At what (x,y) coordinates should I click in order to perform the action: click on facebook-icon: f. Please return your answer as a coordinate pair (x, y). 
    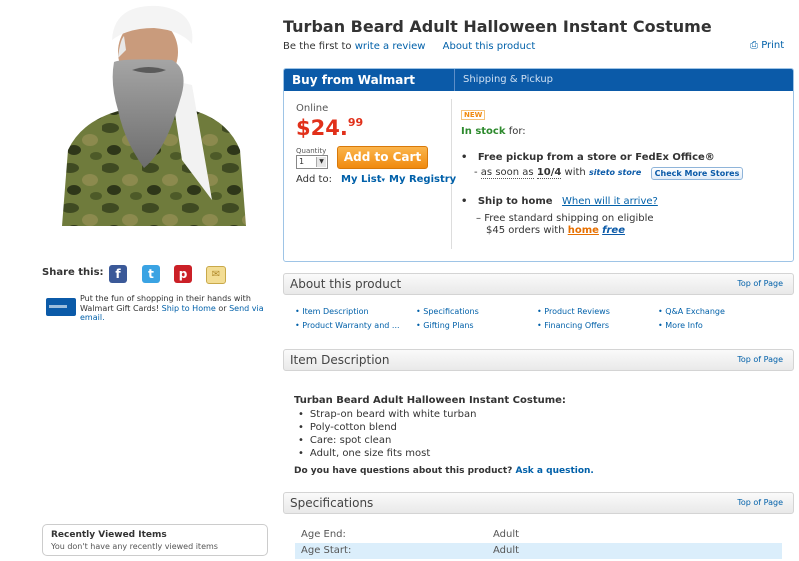
    Looking at the image, I should click on (118, 274).